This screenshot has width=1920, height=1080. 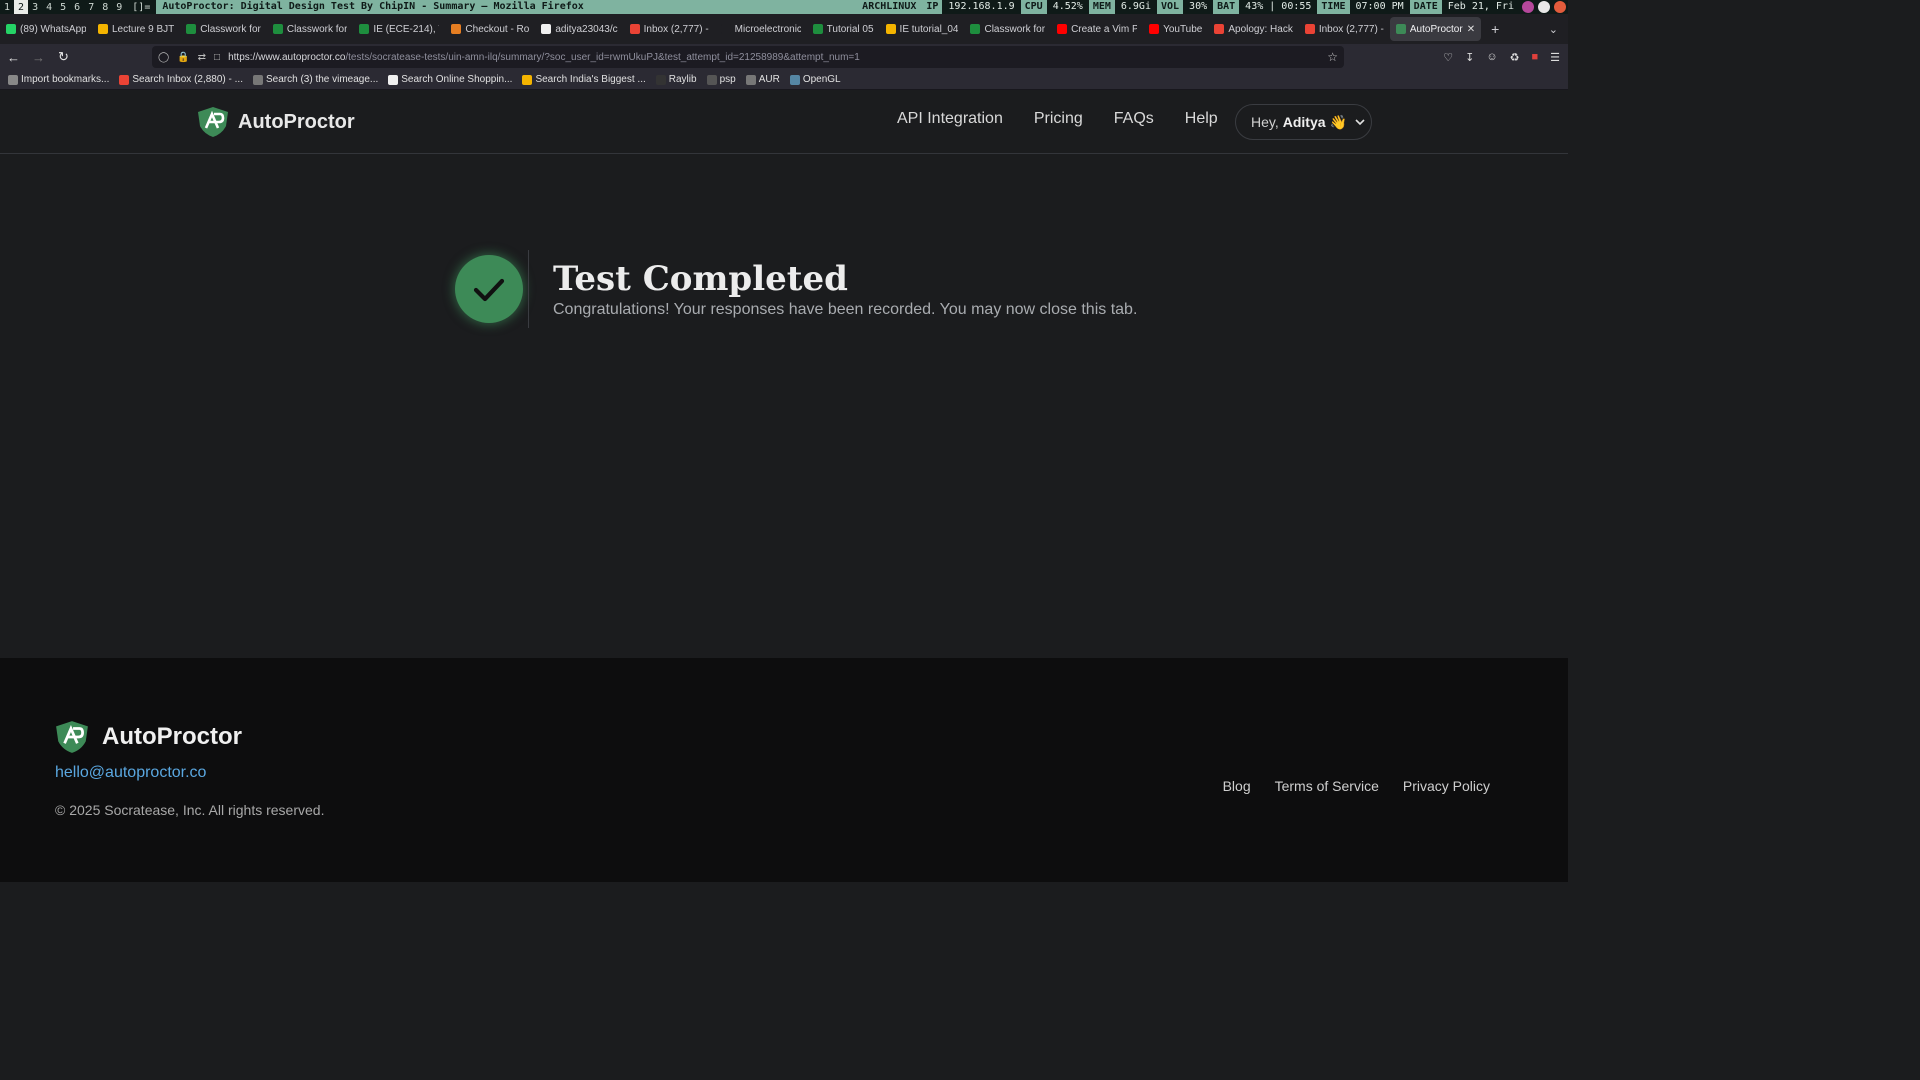 I want to click on bookmark-item: OpenGL, so click(x=815, y=79).